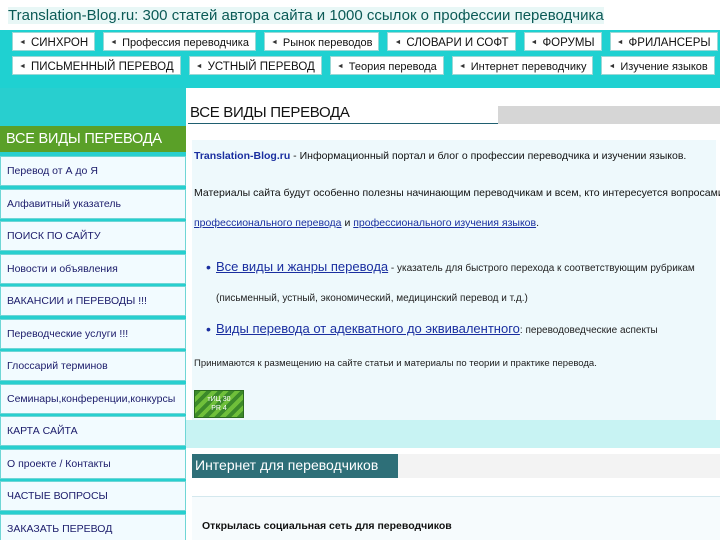 The width and height of the screenshot is (720, 540). I want to click on section-heading: Интернет для переводчиков, so click(295, 466).